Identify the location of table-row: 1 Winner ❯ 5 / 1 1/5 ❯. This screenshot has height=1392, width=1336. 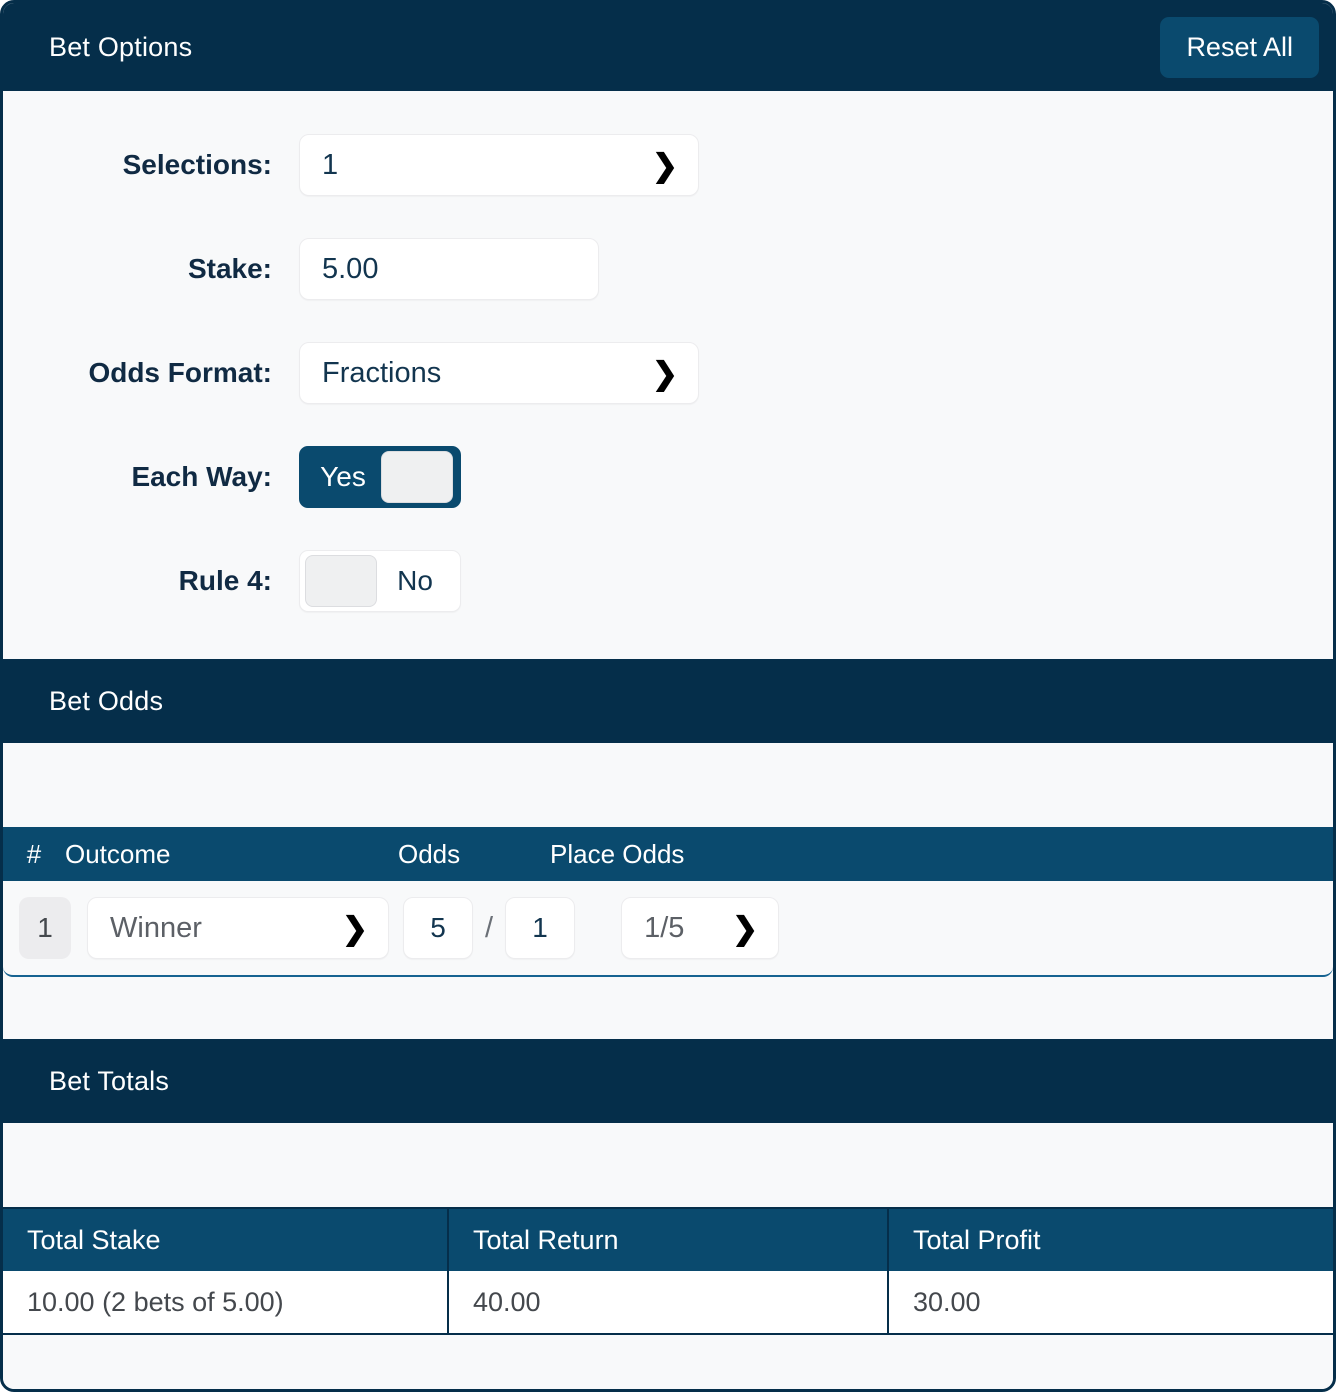
(668, 929).